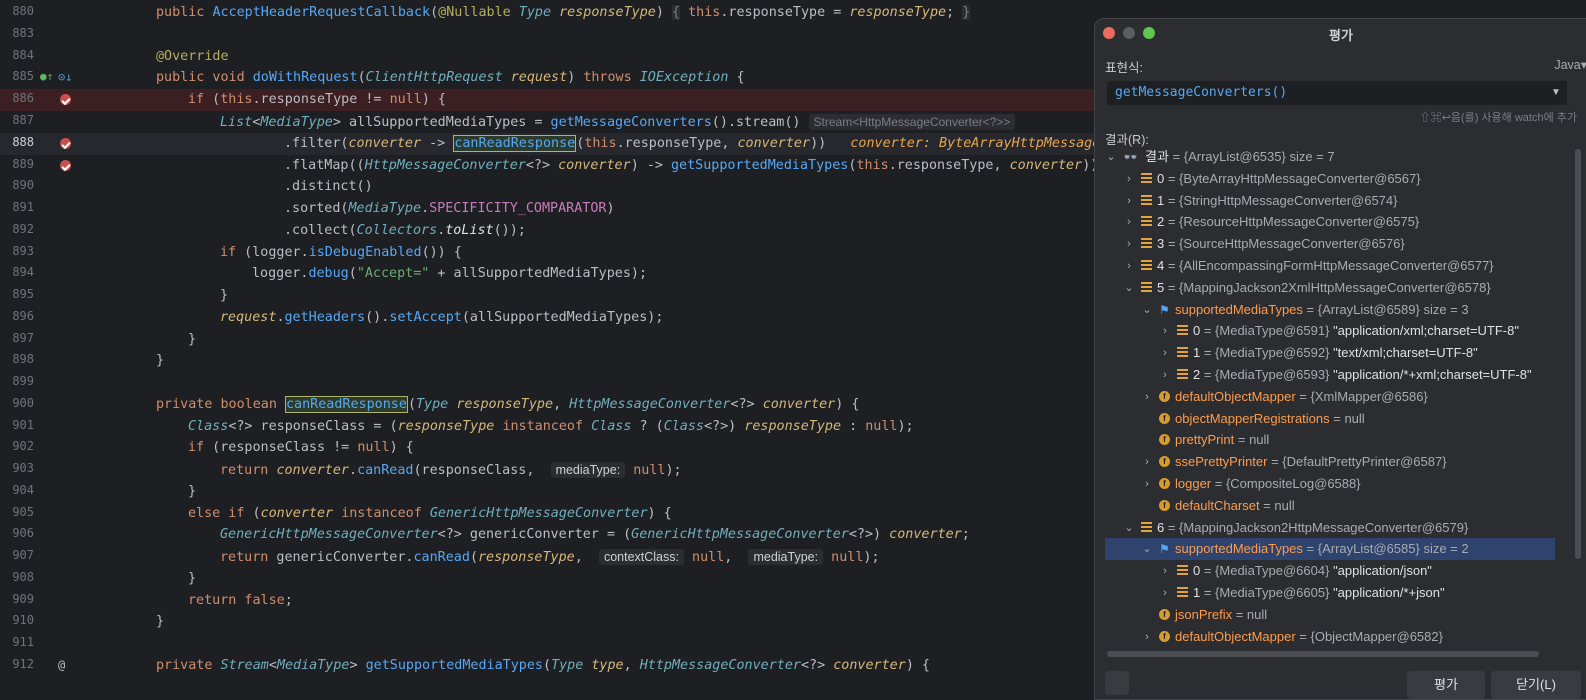 The image size is (1586, 700). Describe the element at coordinates (1340, 33) in the screenshot. I see `dialog-titlebar: 평가` at that location.